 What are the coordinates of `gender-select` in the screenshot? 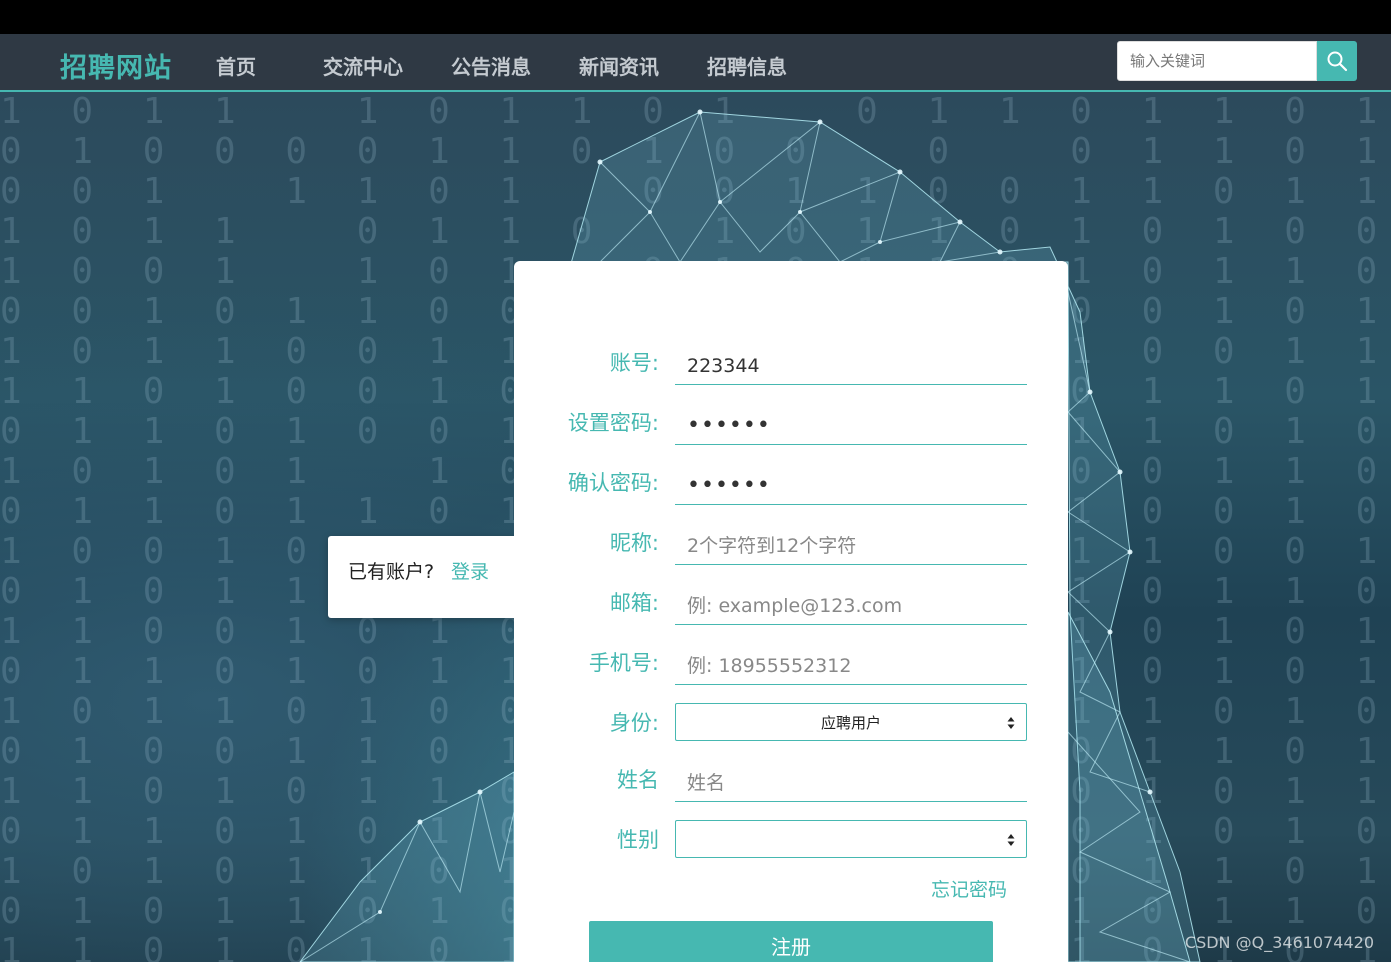 It's located at (851, 839).